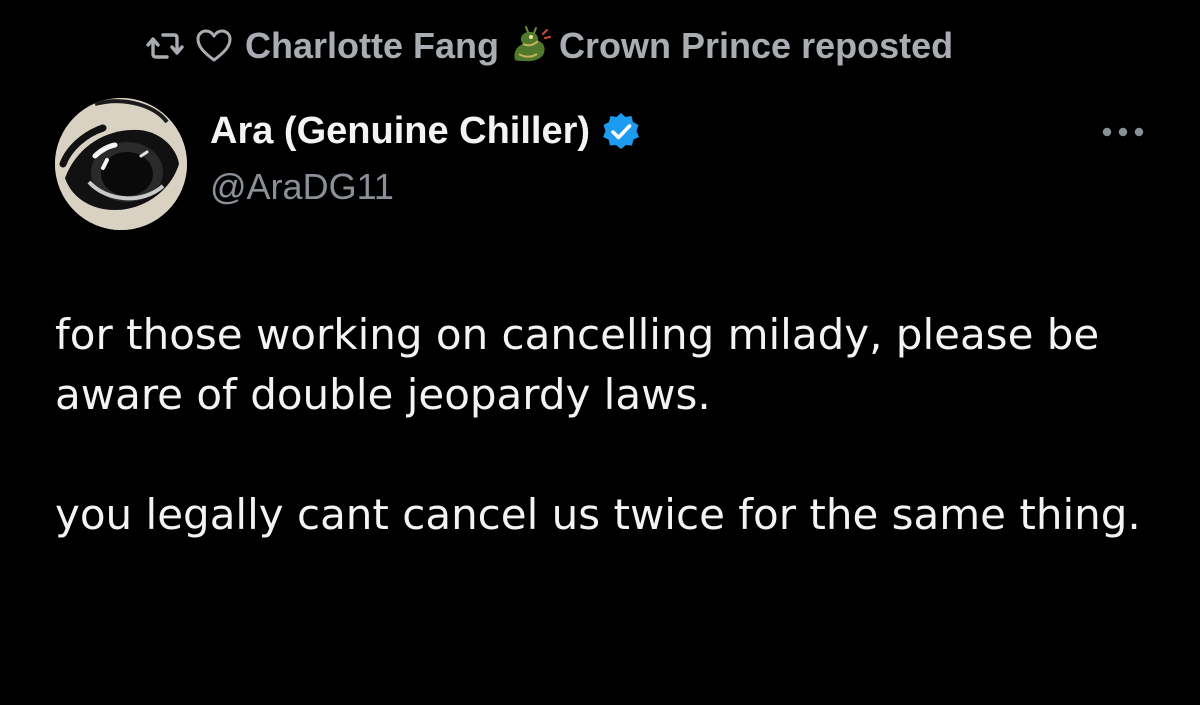 Image resolution: width=1200 pixels, height=705 pixels. I want to click on repost-icon, so click(165, 46).